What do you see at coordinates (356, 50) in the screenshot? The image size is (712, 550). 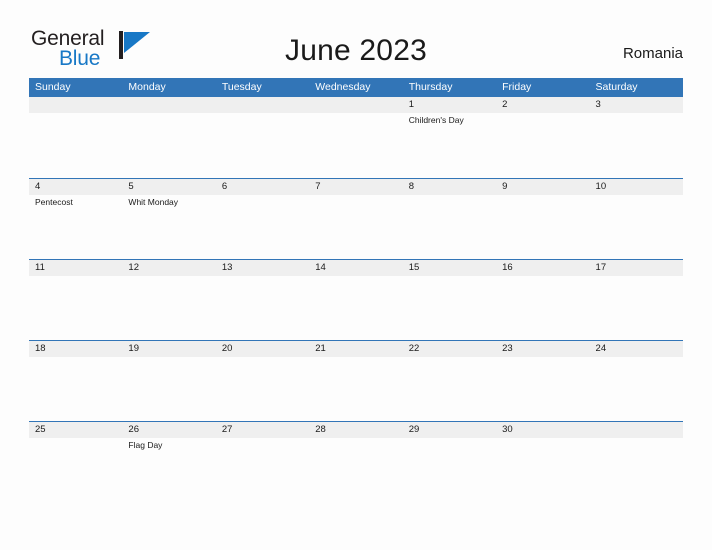 I see `page-title: June 2023` at bounding box center [356, 50].